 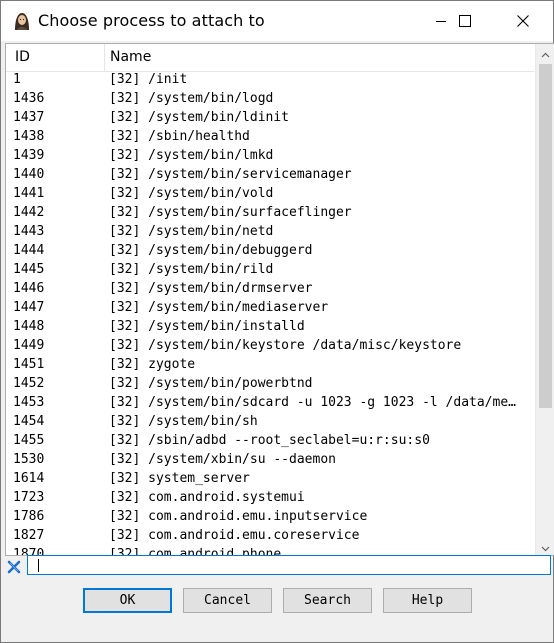 What do you see at coordinates (29, 383) in the screenshot?
I see `process-id-cell: 1452` at bounding box center [29, 383].